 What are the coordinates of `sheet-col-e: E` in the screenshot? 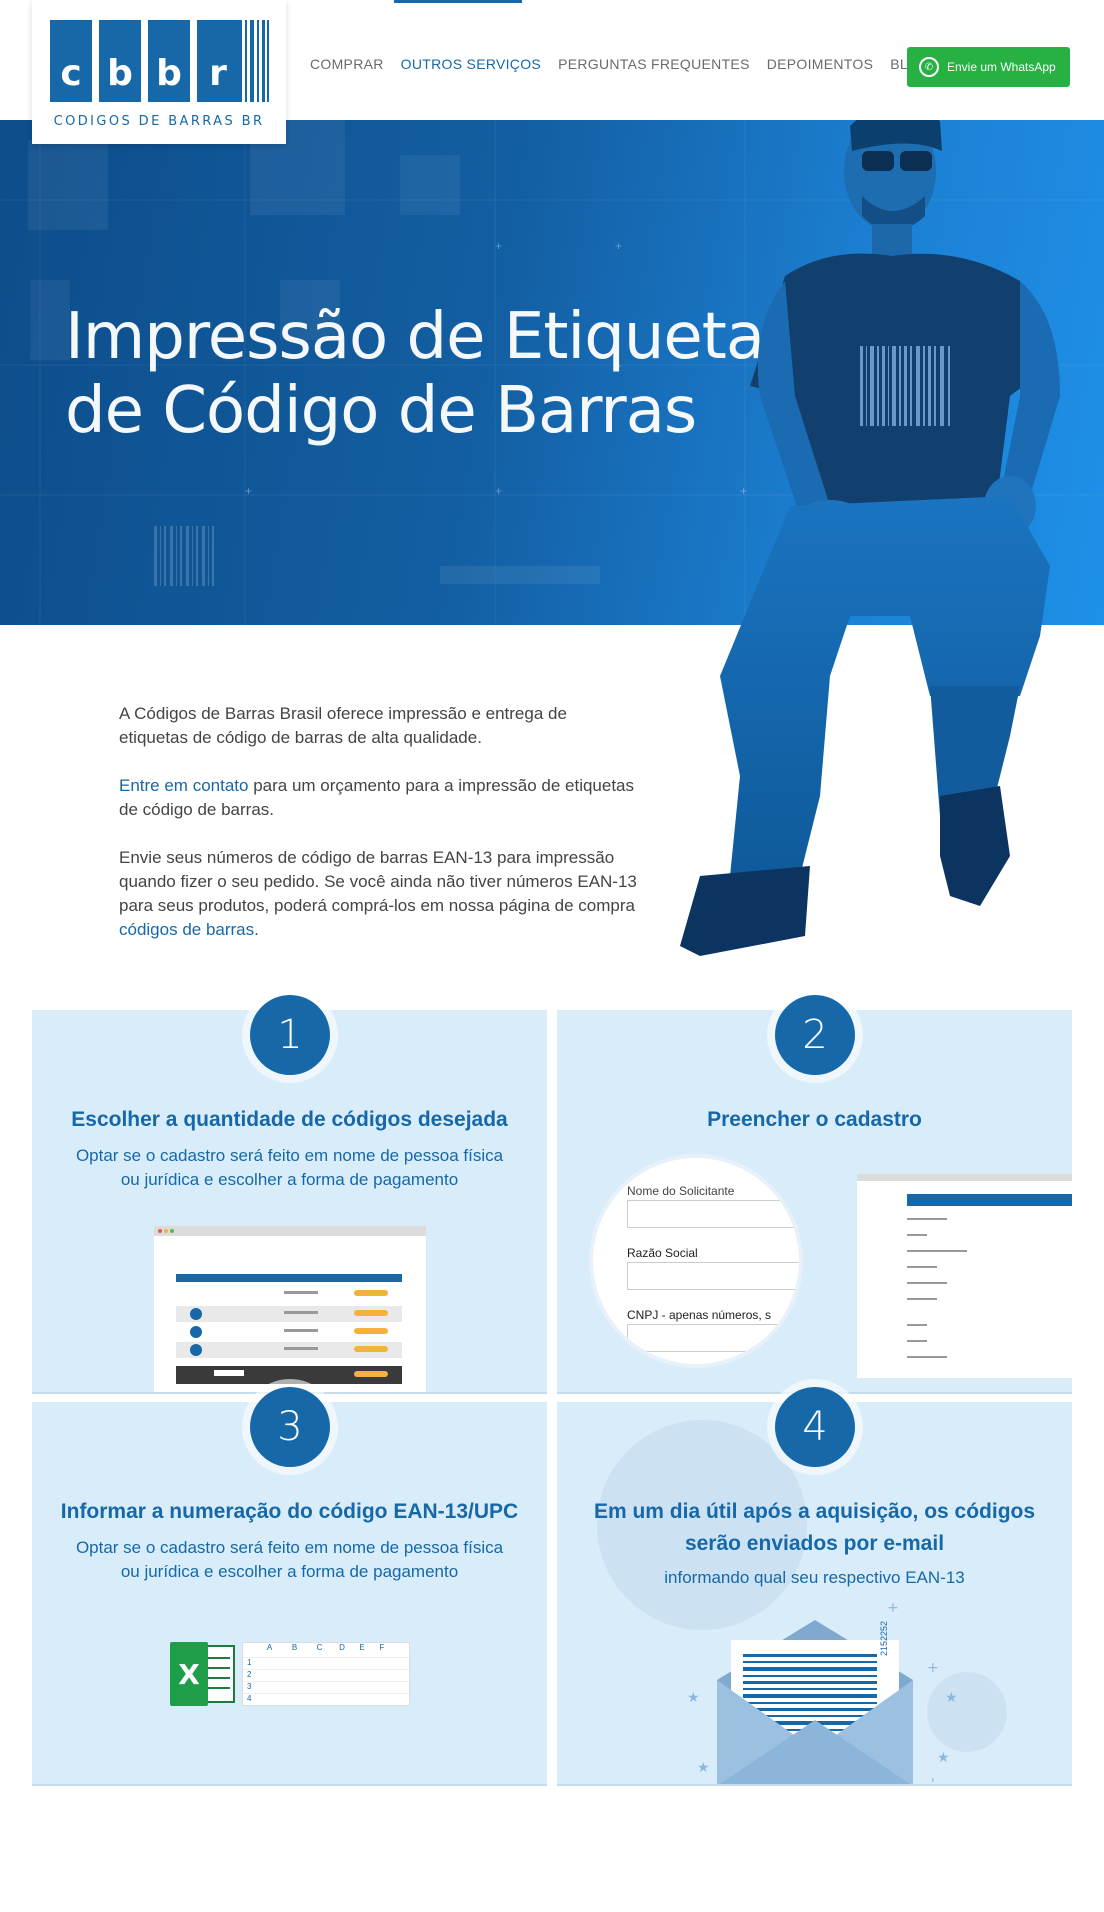 It's located at (362, 1647).